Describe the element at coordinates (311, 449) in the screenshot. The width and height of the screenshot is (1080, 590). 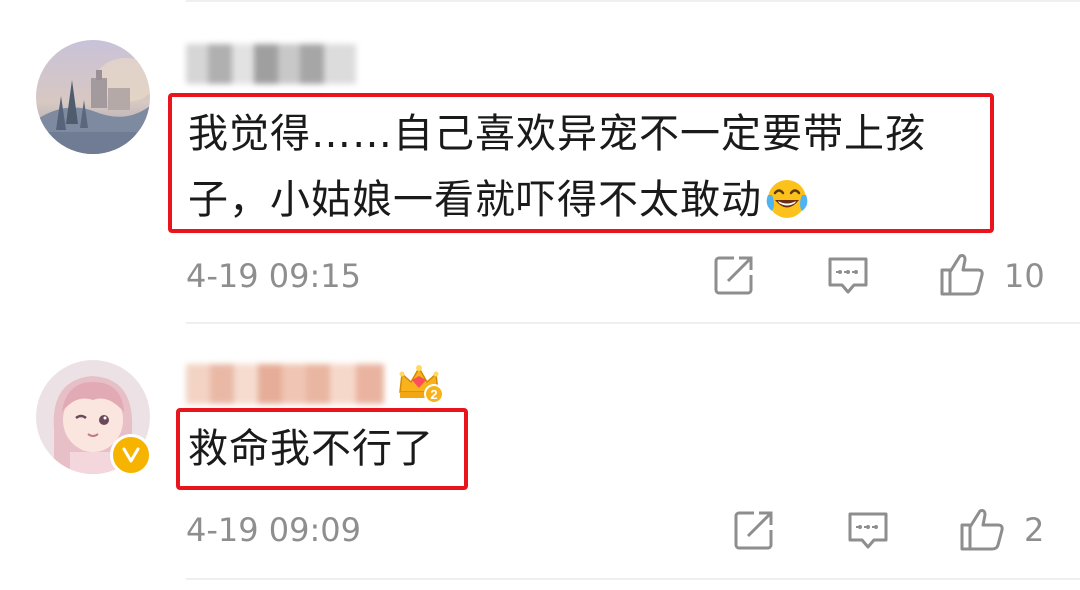
I see `comment-text: 救命我不行了` at that location.